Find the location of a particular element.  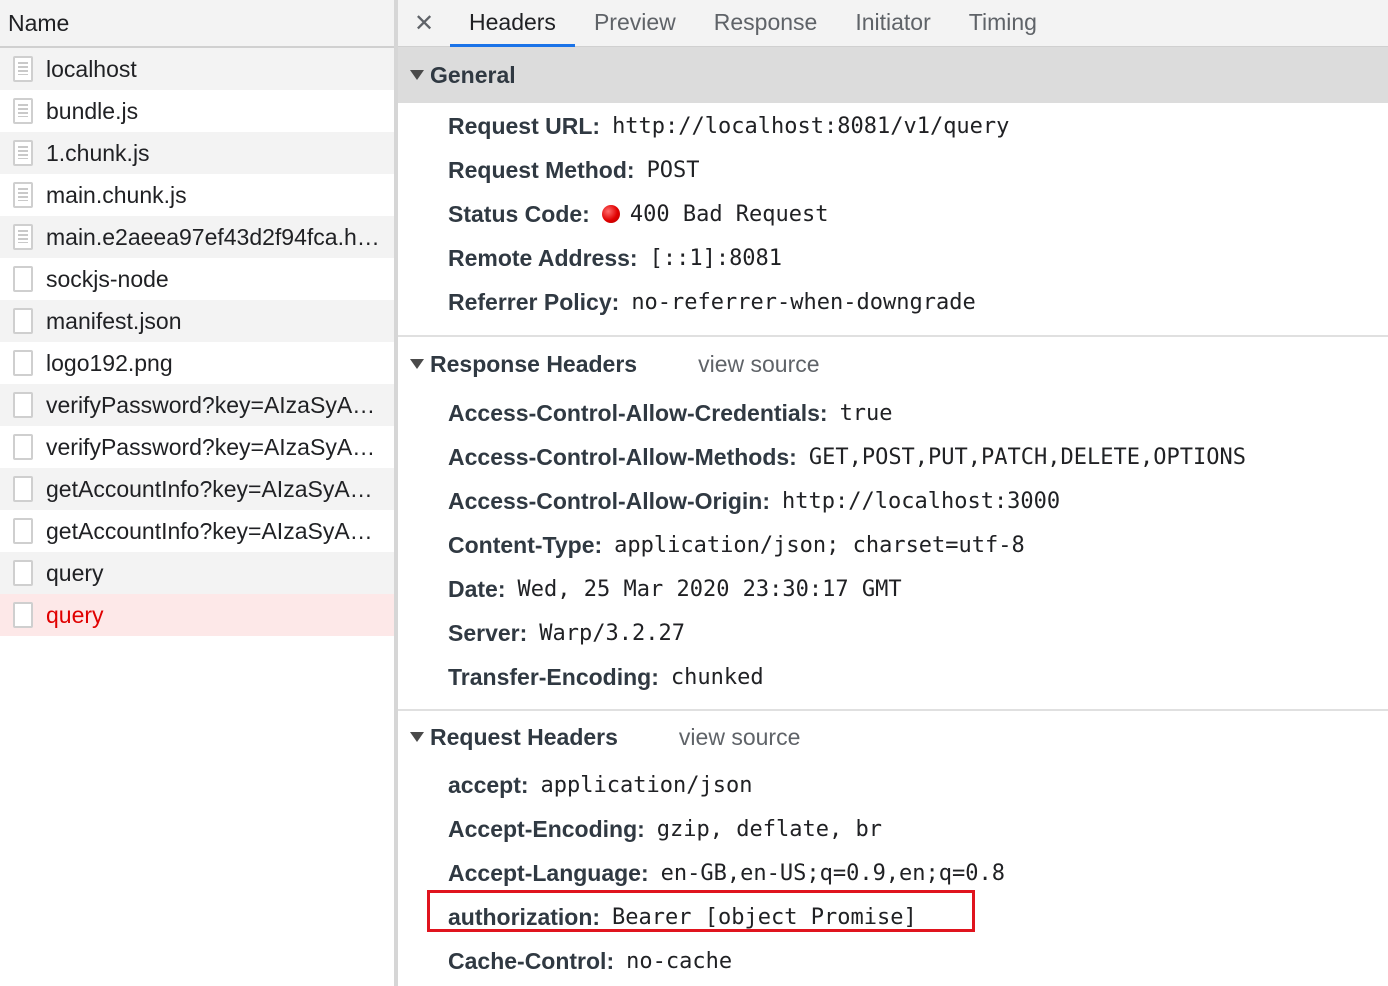

header-value: Wed, 25 Mar 2020 23:30:17 GMT is located at coordinates (710, 589).